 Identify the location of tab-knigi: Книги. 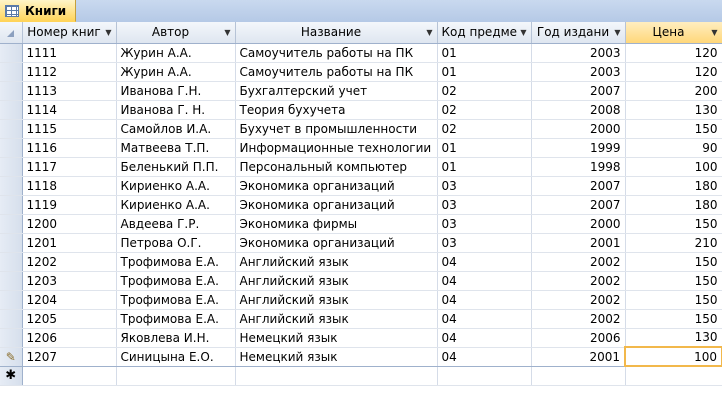
(38, 11).